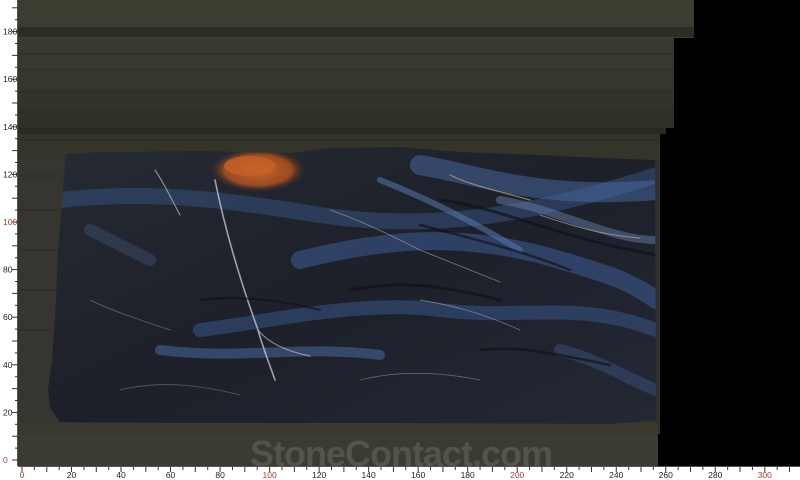  Describe the element at coordinates (10, 174) in the screenshot. I see `vertical-ruler-label: 120` at that location.